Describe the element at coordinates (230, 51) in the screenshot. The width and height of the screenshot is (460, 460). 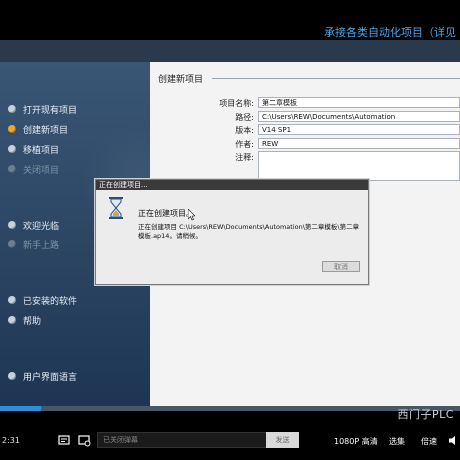
I see `portal-header-strip` at that location.